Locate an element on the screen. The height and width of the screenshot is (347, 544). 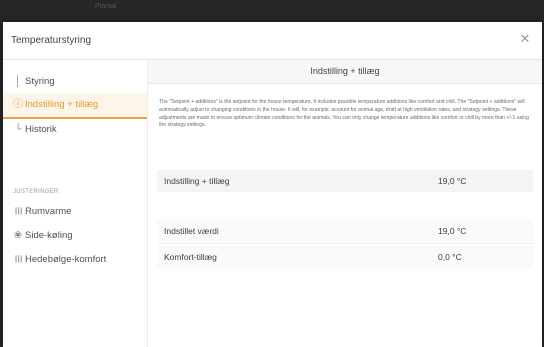
row-label: Indstilling + tillæg is located at coordinates (197, 181).